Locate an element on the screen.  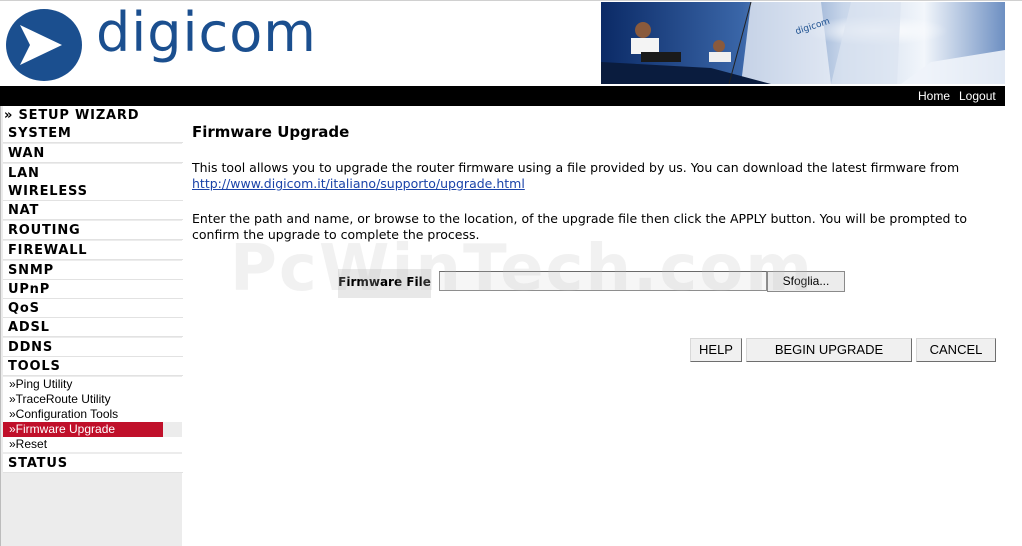
sidebar-item-snmp: SNMP is located at coordinates (93, 270).